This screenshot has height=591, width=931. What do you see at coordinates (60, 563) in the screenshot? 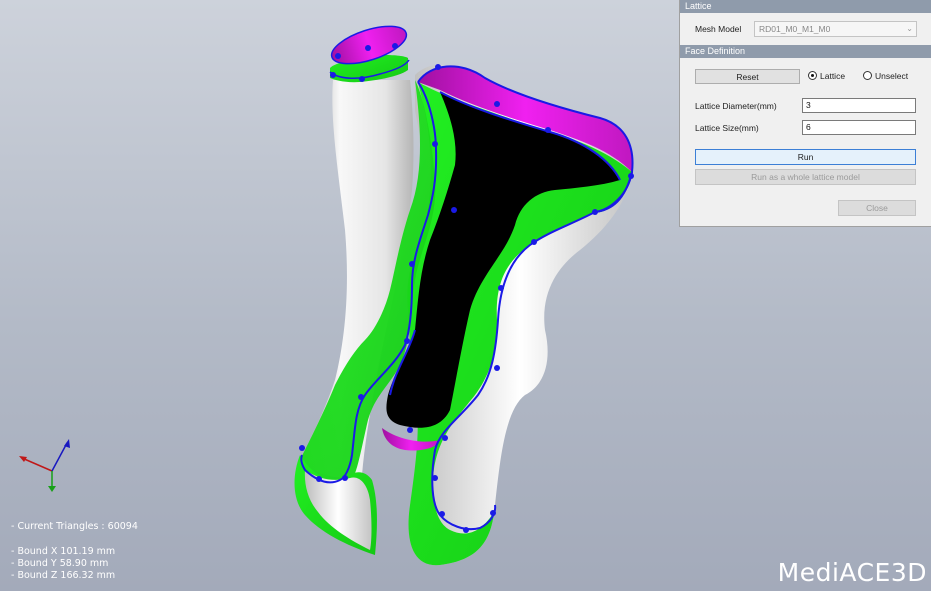
I see `bound-y: - Bound Y 58.90 mm` at bounding box center [60, 563].